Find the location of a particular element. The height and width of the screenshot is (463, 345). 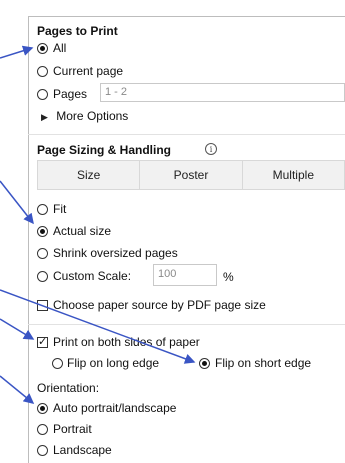

arrow-to-flip-short-edge is located at coordinates (98, 326).